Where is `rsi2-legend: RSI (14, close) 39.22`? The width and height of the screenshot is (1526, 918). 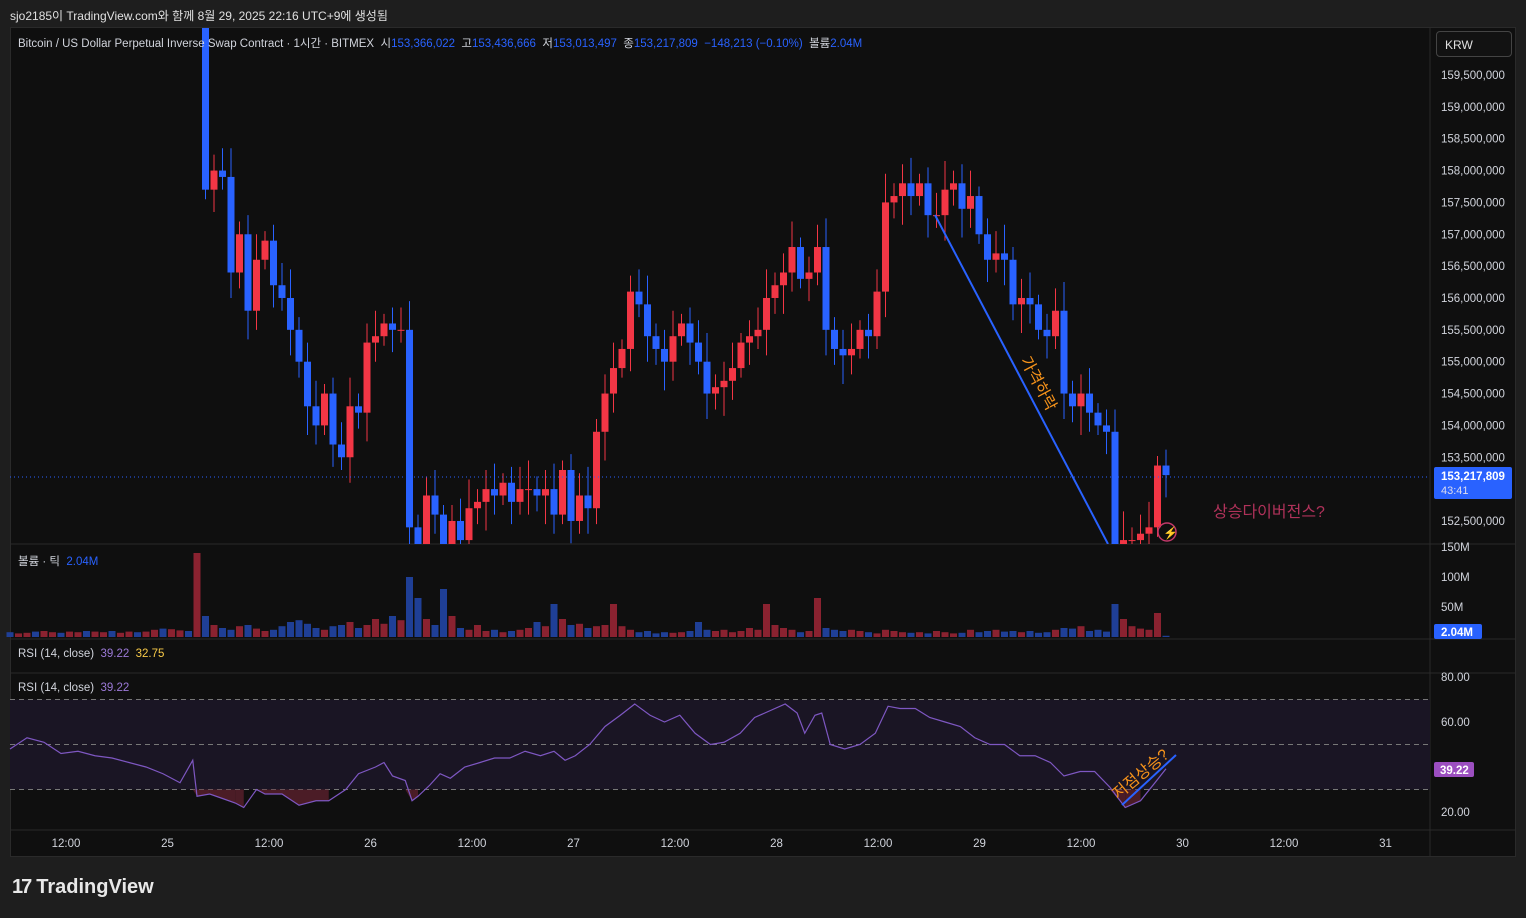 rsi2-legend: RSI (14, close) 39.22 is located at coordinates (73, 688).